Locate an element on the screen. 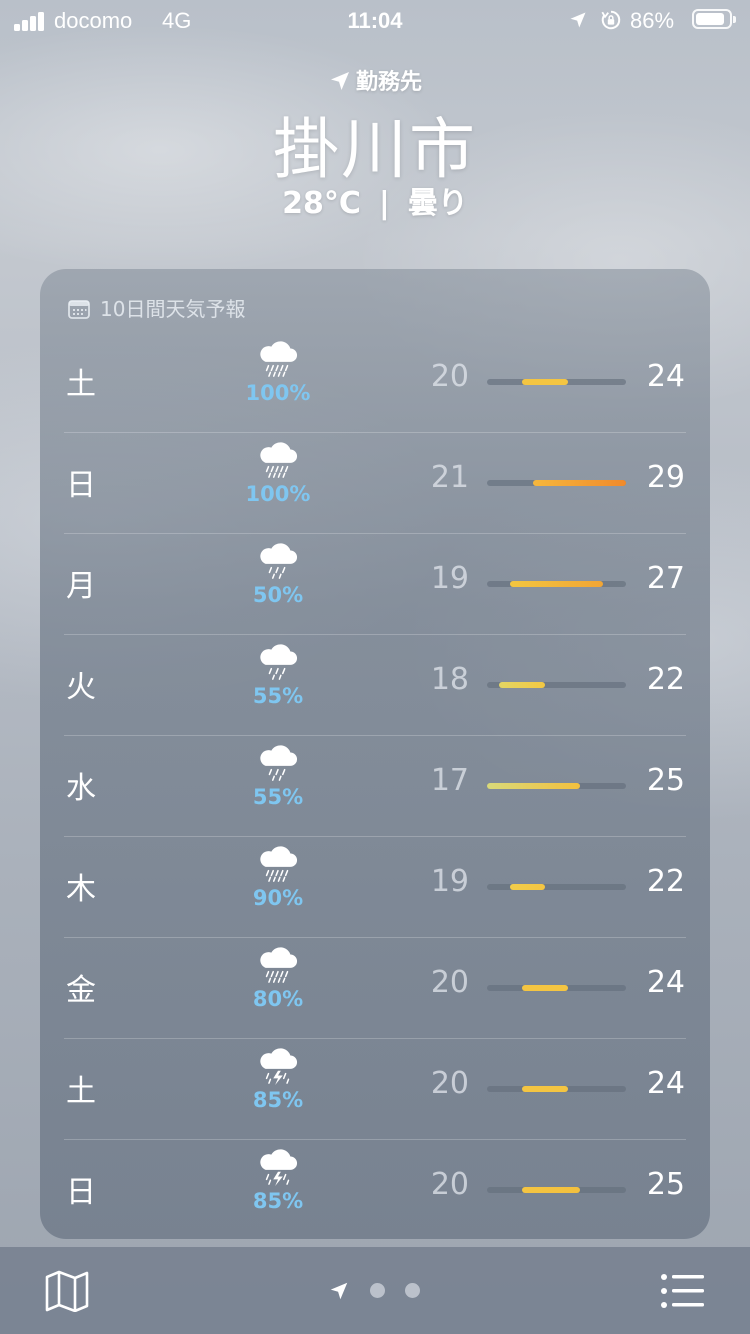 This screenshot has width=750, height=1334. current-conditions: 28°C | 曇り is located at coordinates (375, 200).